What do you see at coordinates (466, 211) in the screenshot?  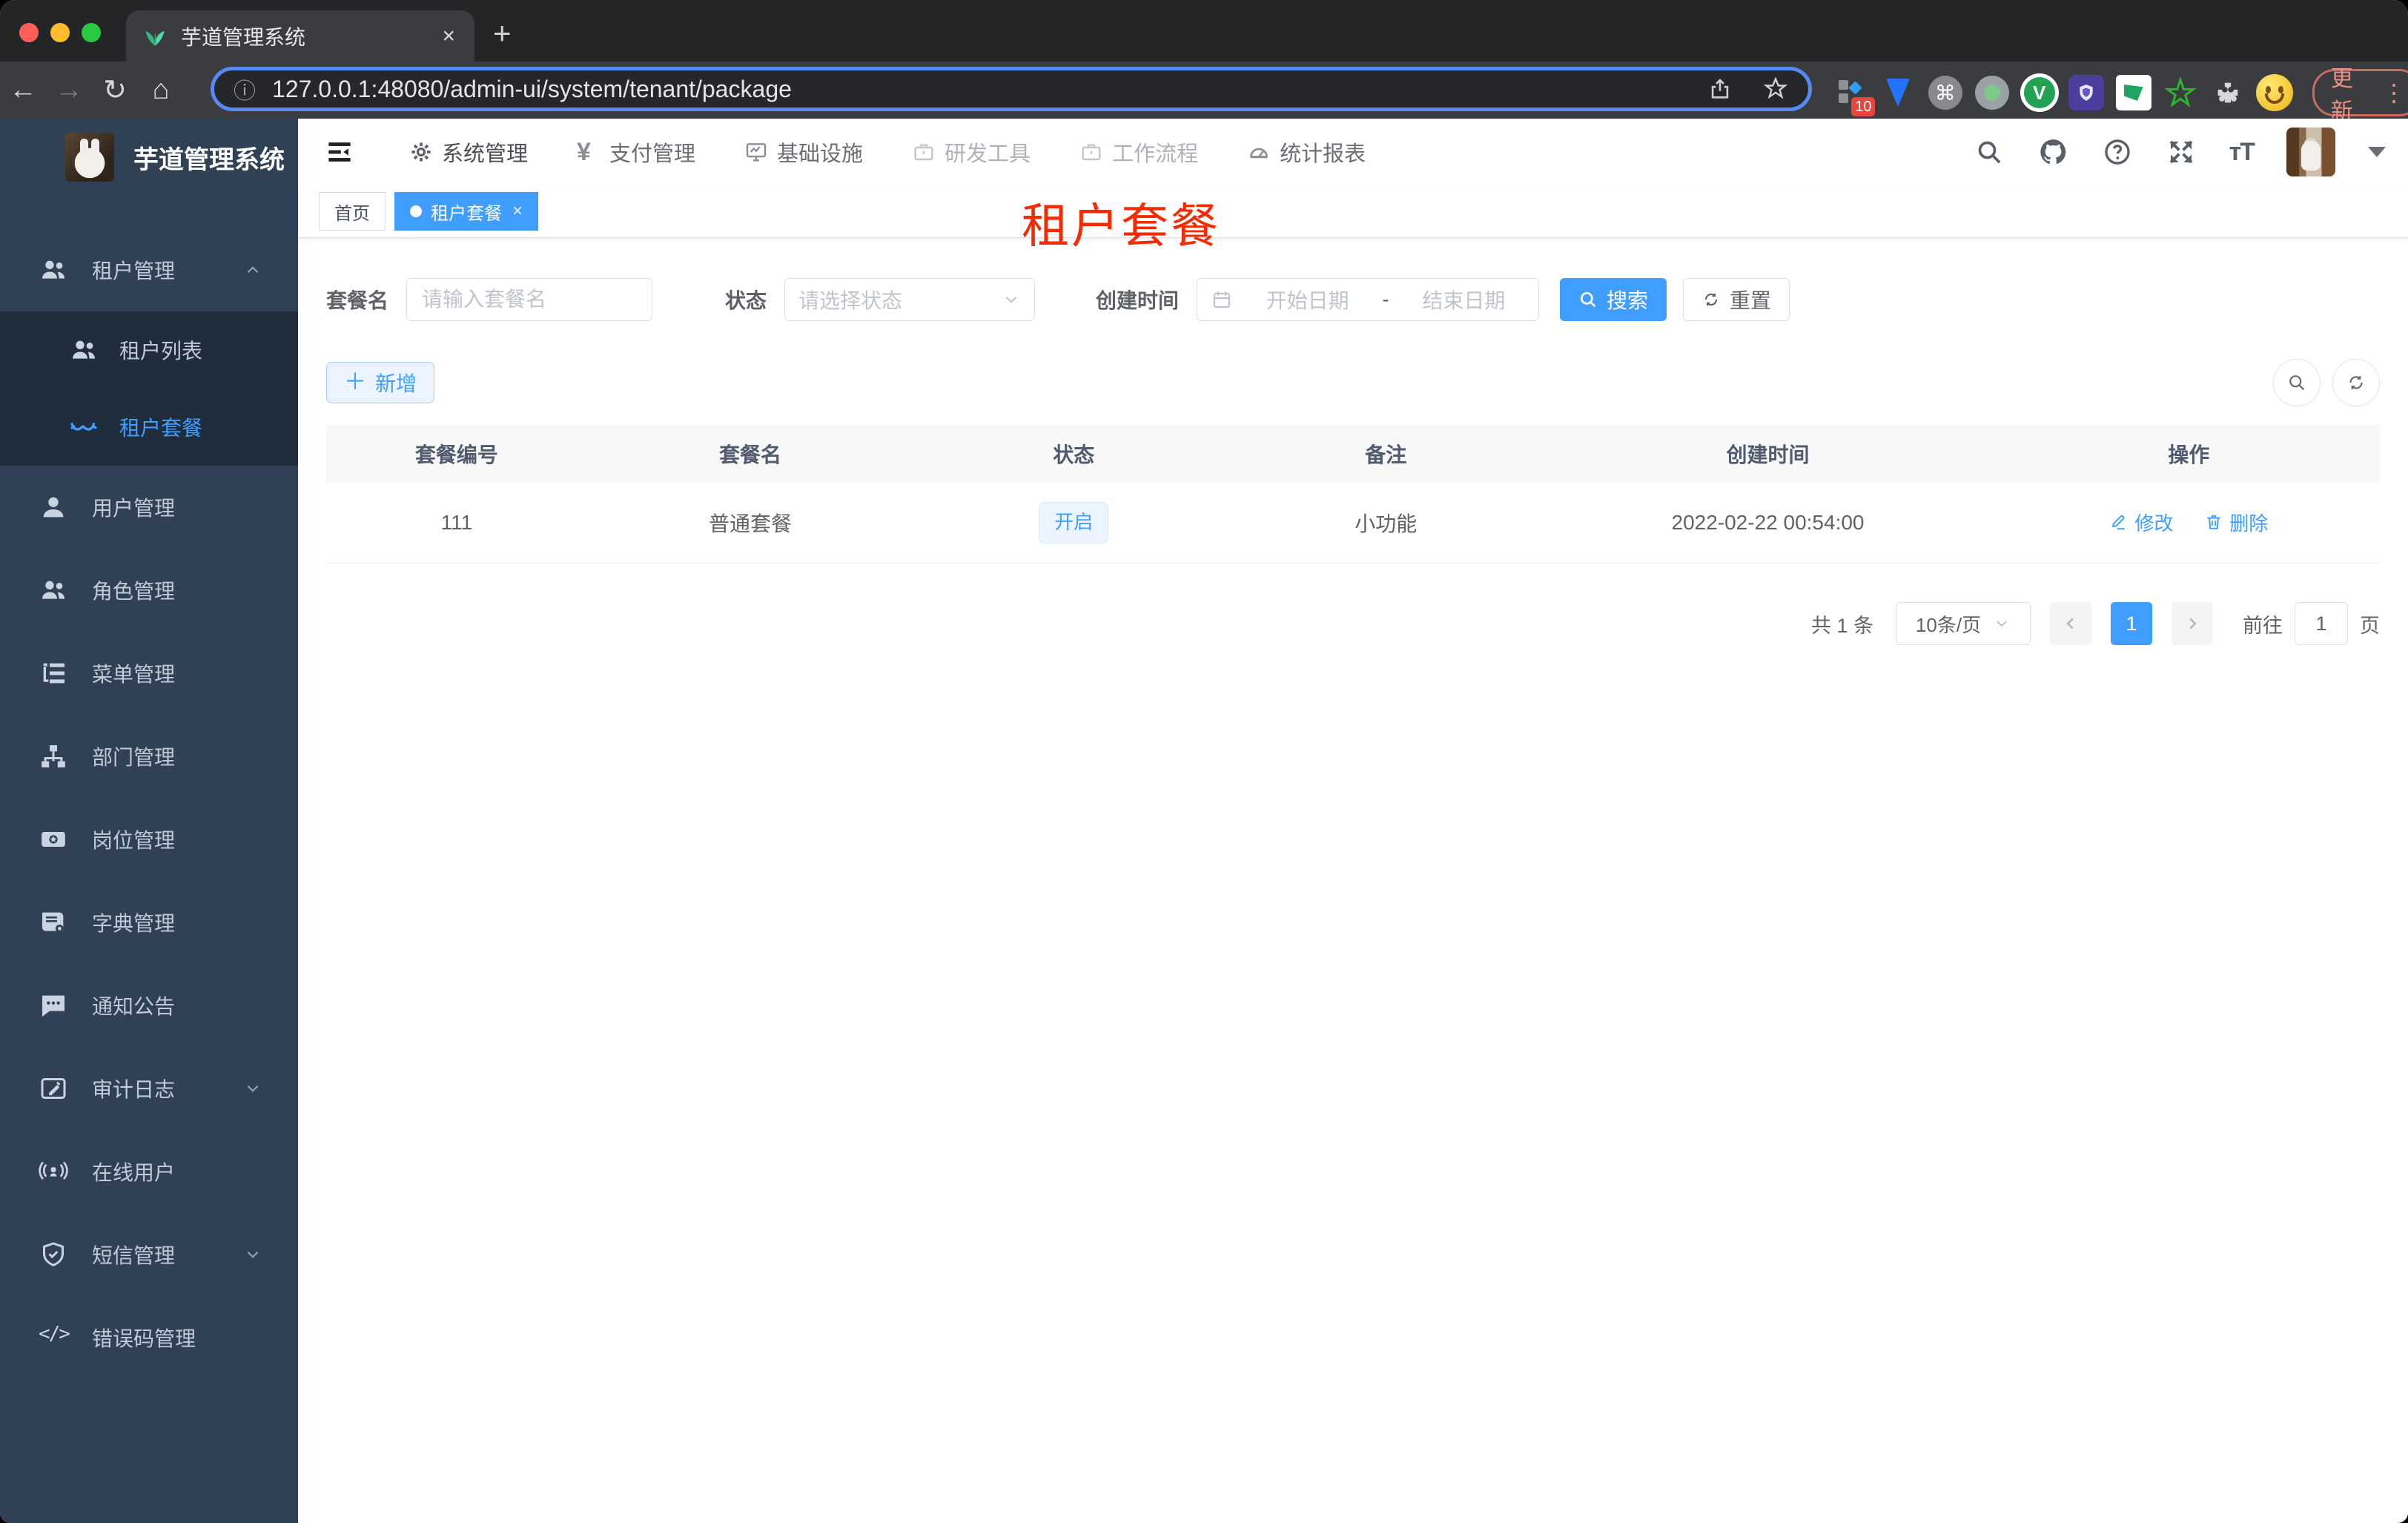 I see `tag-tenant-package: 租户套餐 ×` at bounding box center [466, 211].